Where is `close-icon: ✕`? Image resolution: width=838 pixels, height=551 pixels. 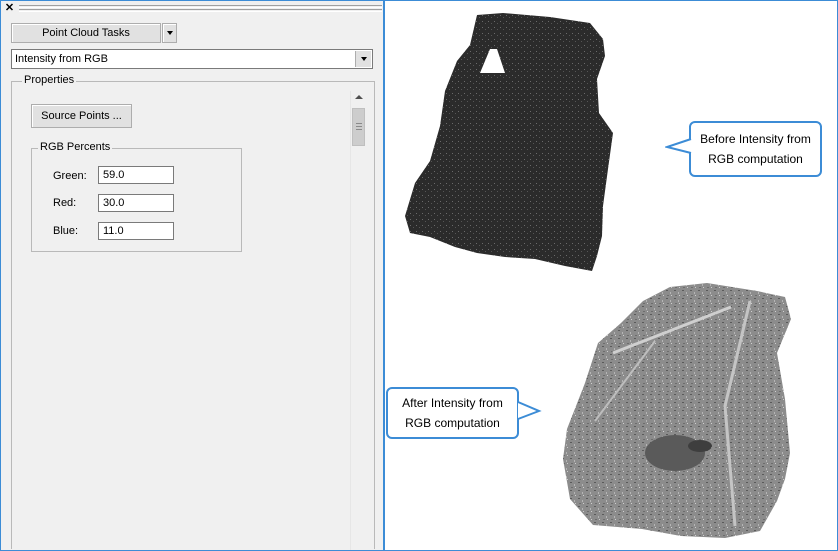
close-icon: ✕ is located at coordinates (9, 8).